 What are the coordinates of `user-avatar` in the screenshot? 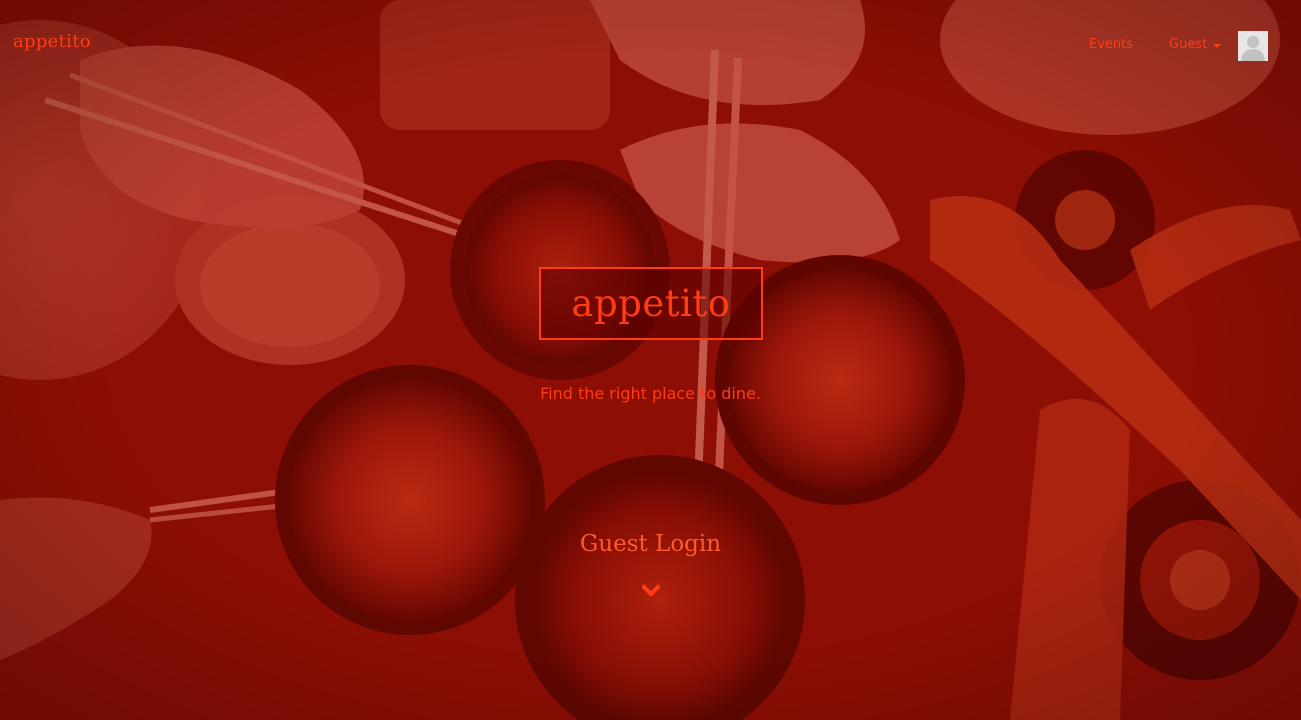 It's located at (1253, 46).